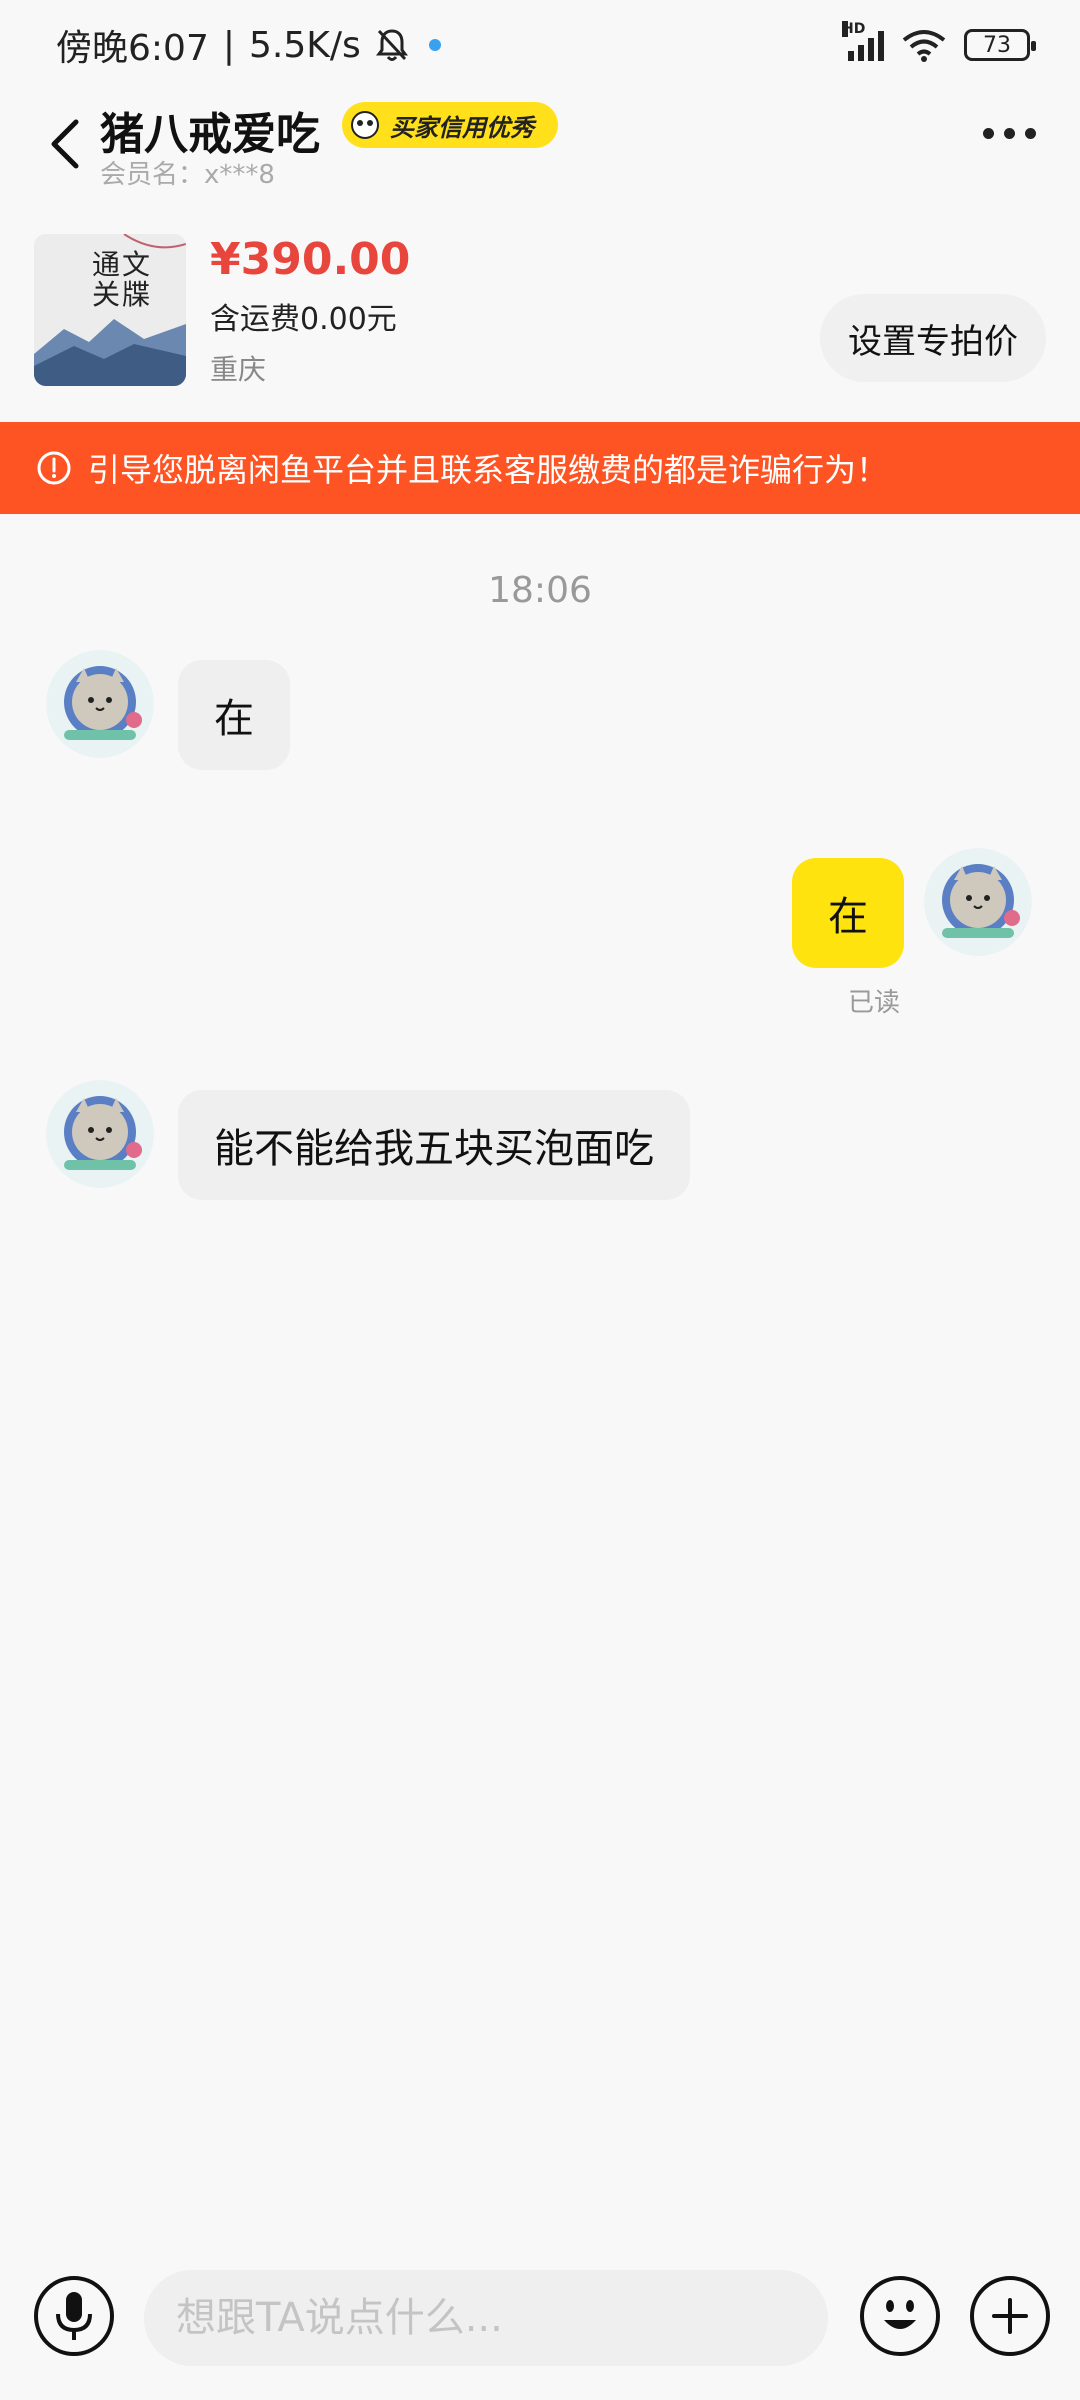  I want to click on product-card: 通 关 文 牒 ¥390.00 含运费0.00元 重庆 设置专拍价, so click(540, 315).